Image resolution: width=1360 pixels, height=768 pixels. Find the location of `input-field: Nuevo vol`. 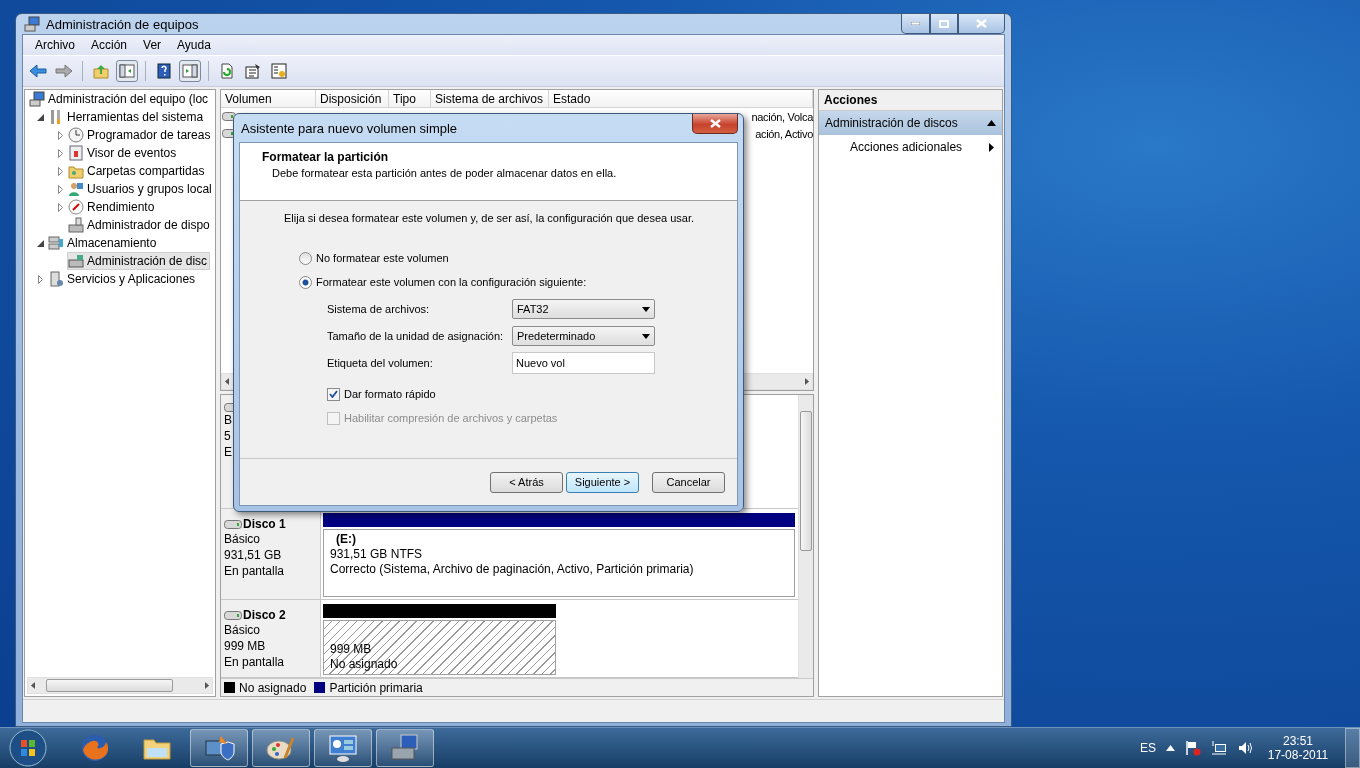

input-field: Nuevo vol is located at coordinates (583, 363).